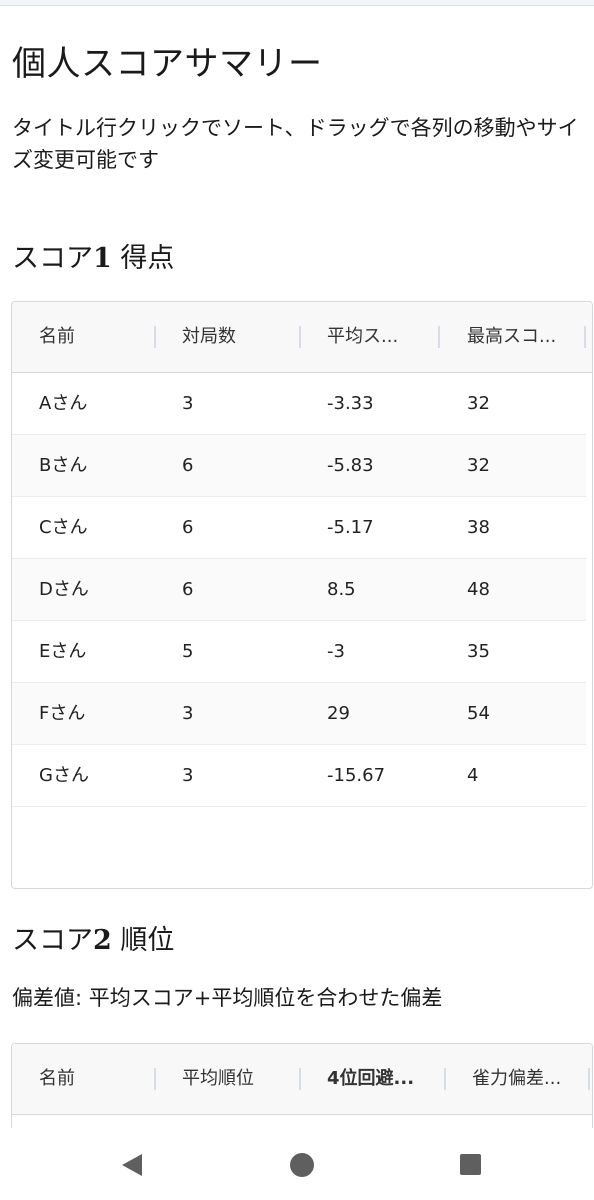 This screenshot has width=594, height=1200. What do you see at coordinates (62, 713) in the screenshot?
I see `cell-name: Fさん` at bounding box center [62, 713].